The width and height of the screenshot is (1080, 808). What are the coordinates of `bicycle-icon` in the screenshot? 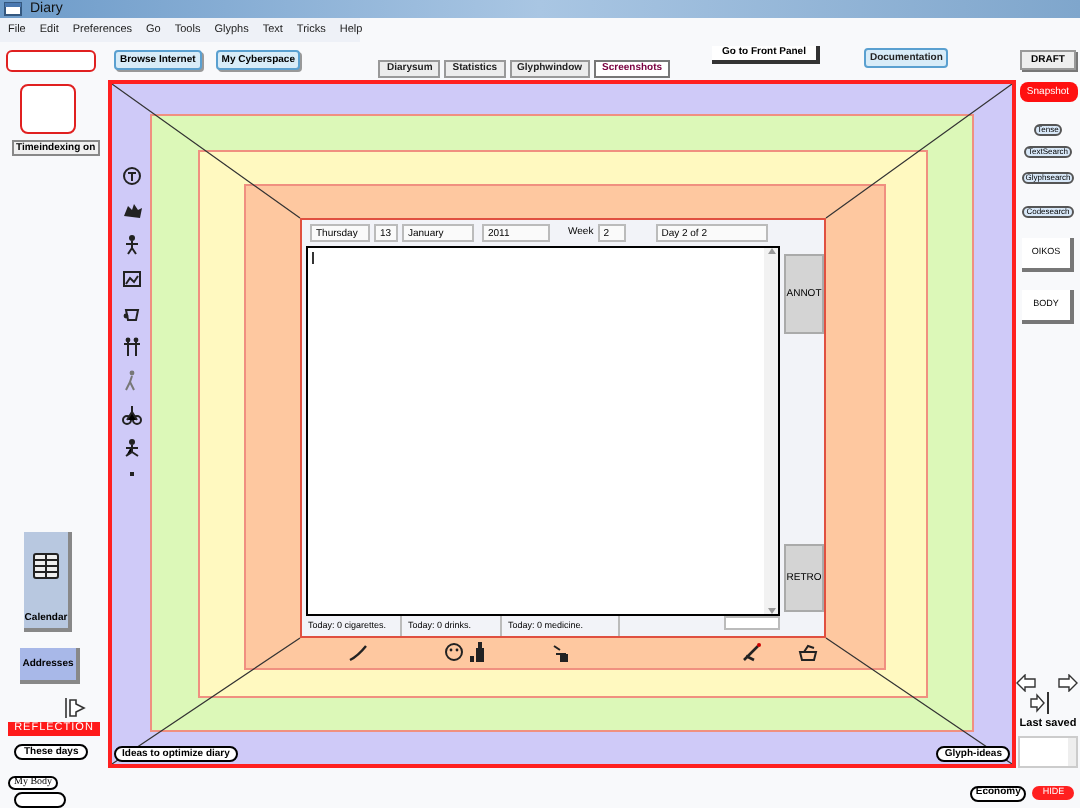 It's located at (131, 415).